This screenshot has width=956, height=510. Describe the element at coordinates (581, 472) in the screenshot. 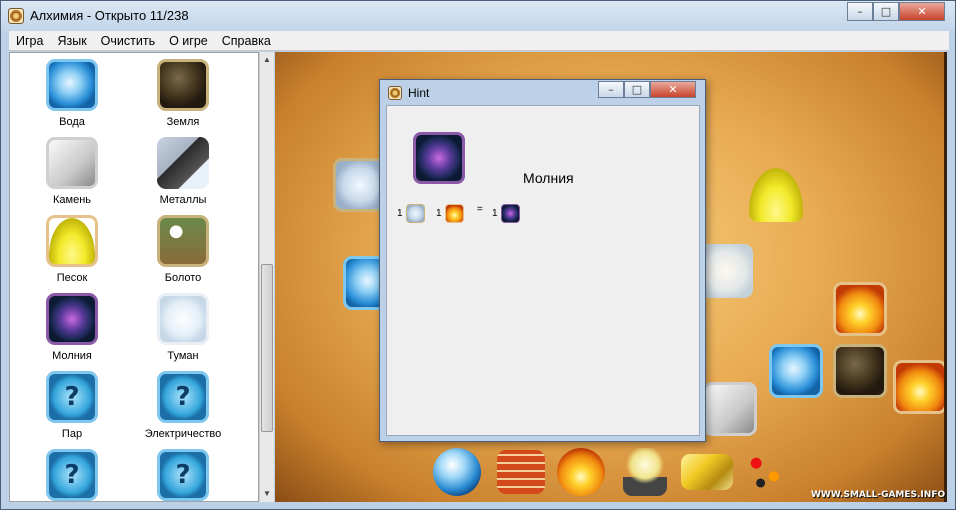

I see `water-fire-icon` at that location.